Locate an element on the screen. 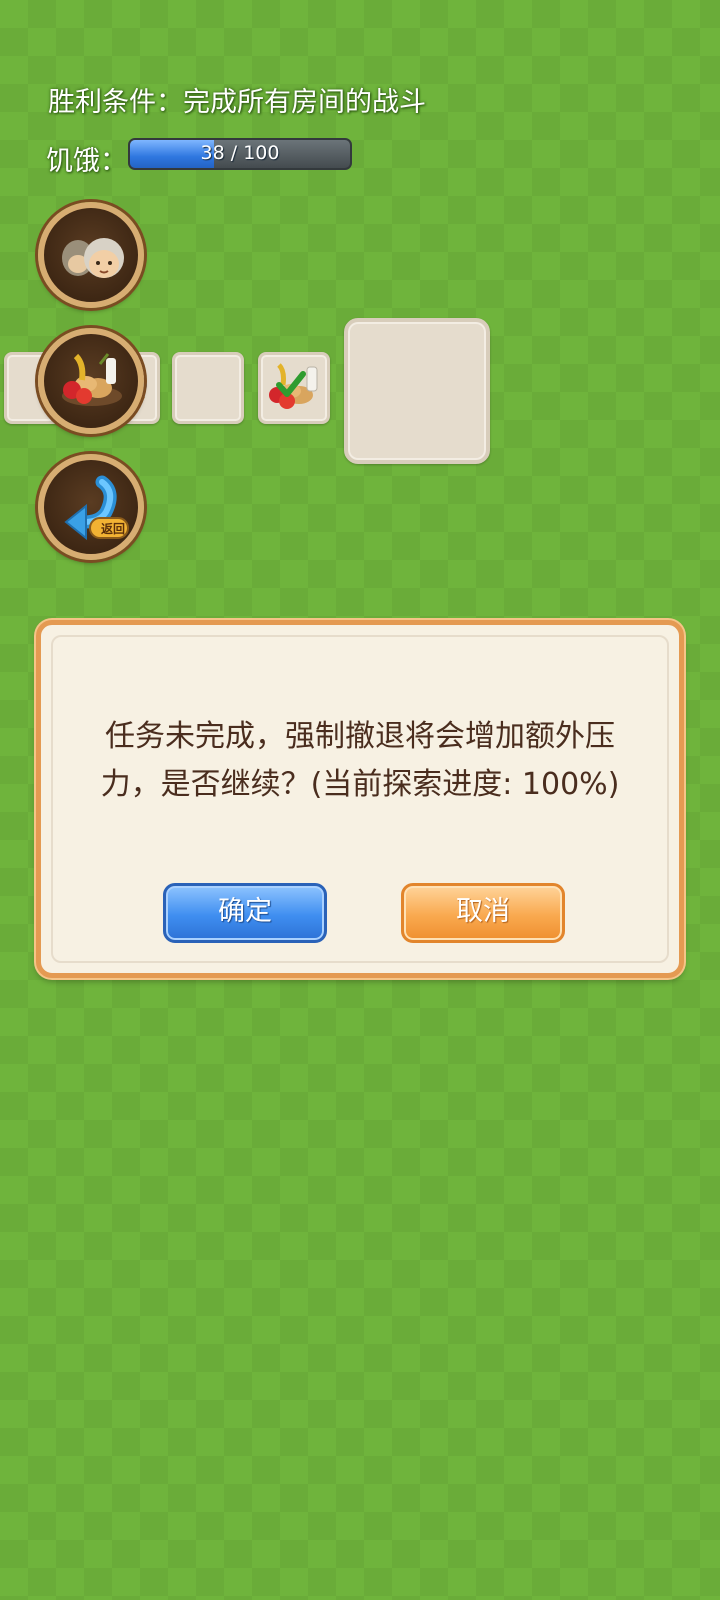 The image size is (720, 1600). map-room-current is located at coordinates (417, 391).